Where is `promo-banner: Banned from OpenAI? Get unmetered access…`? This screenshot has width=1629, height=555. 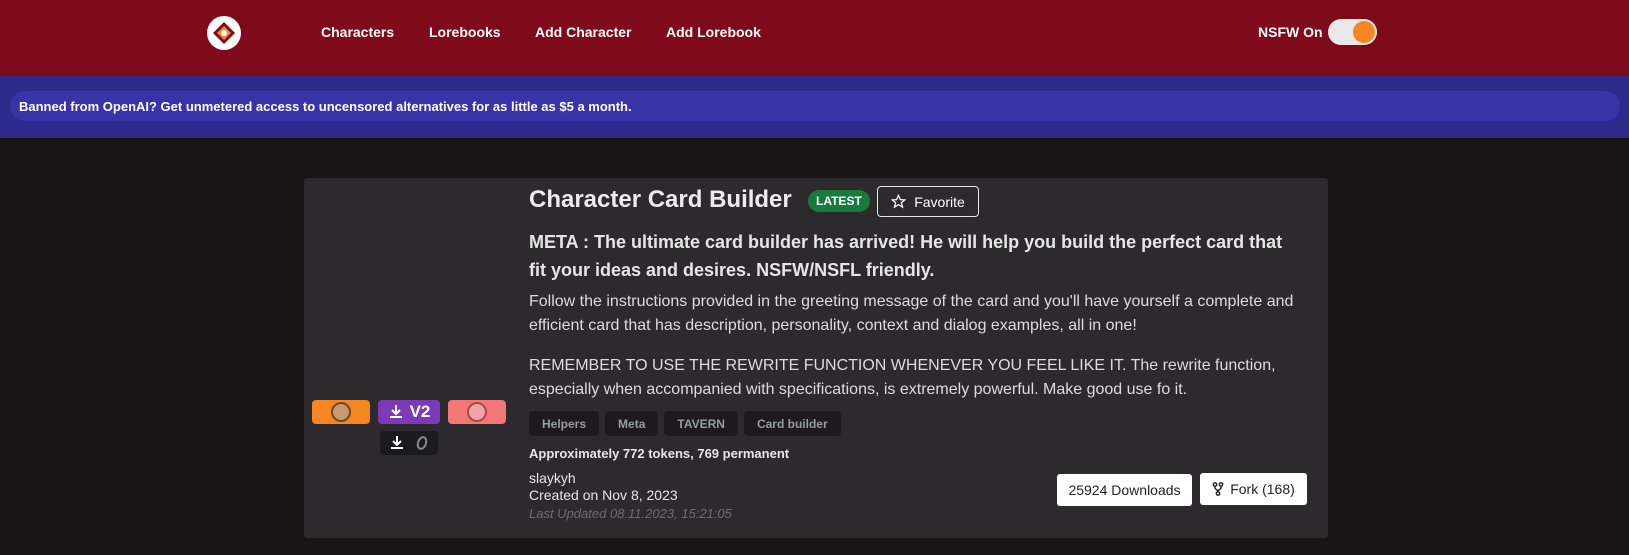
promo-banner: Banned from OpenAI? Get unmetered access… is located at coordinates (815, 106).